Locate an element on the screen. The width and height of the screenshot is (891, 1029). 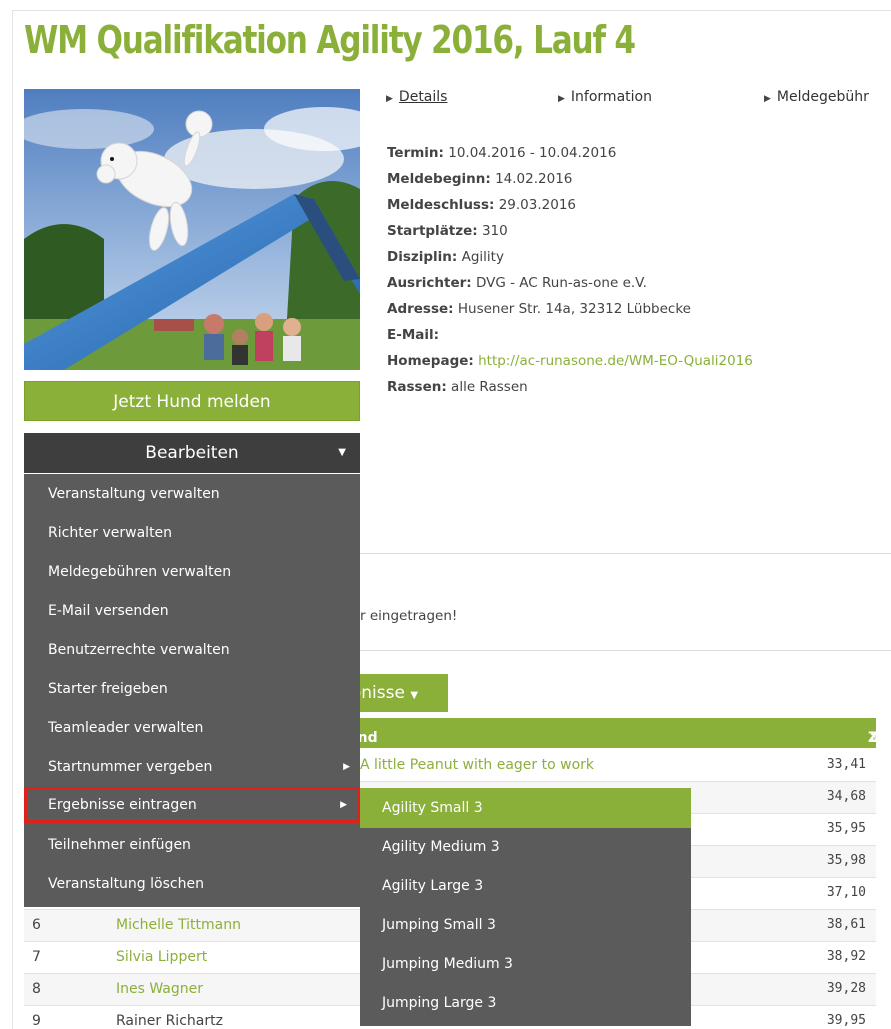
menu-item-richter-verwalten: Richter verwalten is located at coordinates (192, 533).